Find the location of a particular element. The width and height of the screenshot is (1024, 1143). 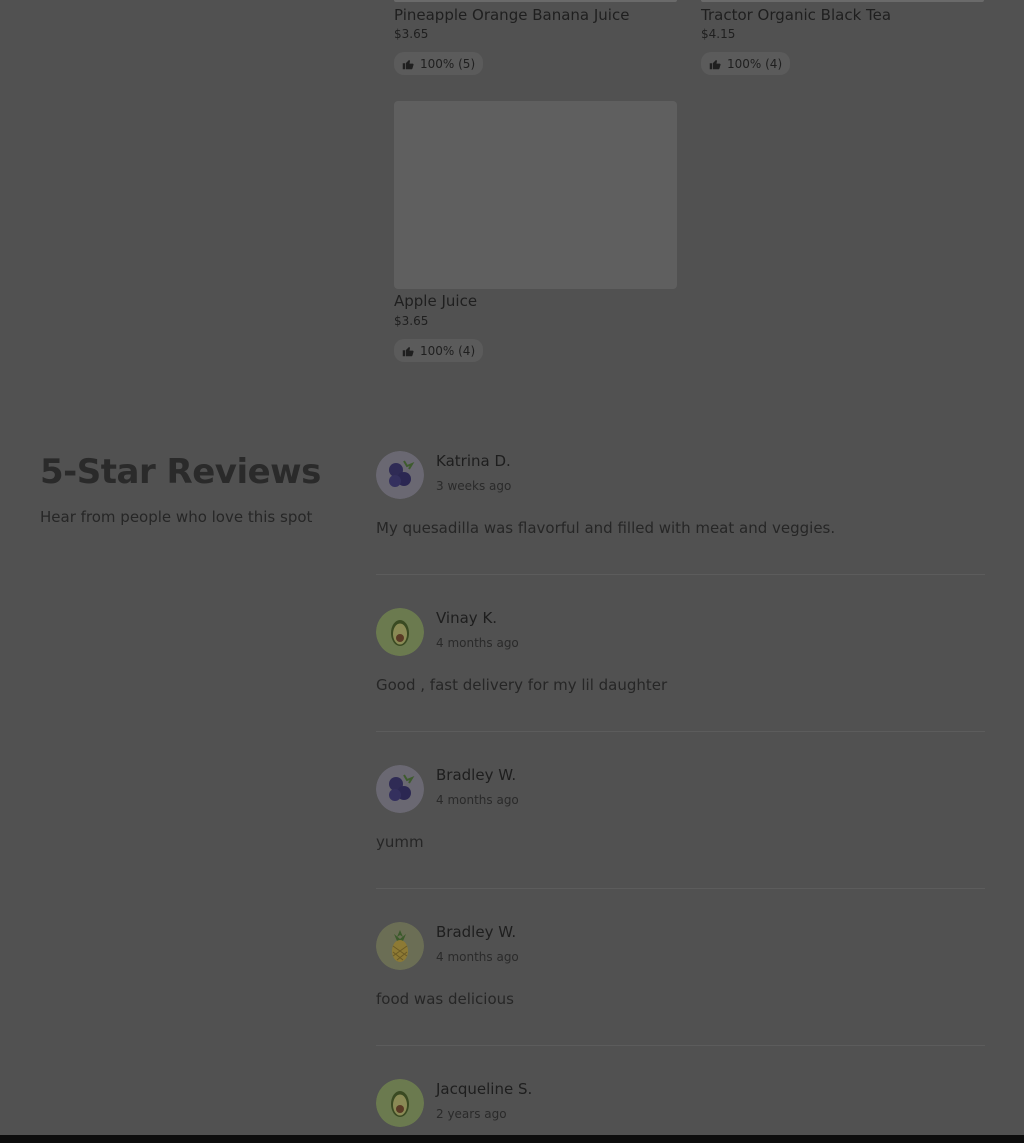

reviews-title: 5-Star Reviews is located at coordinates (180, 472).